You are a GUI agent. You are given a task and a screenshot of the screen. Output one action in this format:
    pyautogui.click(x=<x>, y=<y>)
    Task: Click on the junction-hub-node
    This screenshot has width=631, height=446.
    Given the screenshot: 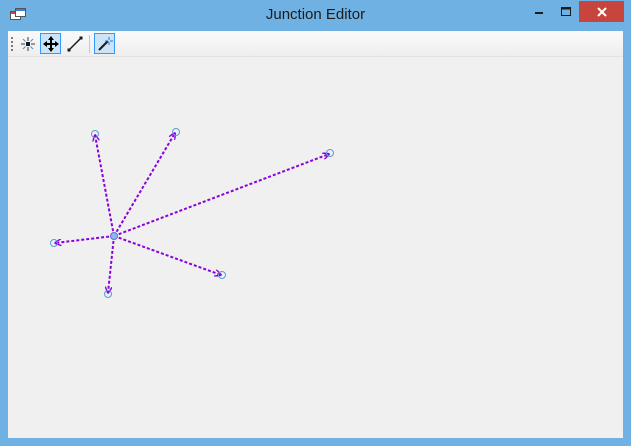 What is the action you would take?
    pyautogui.click(x=114, y=236)
    